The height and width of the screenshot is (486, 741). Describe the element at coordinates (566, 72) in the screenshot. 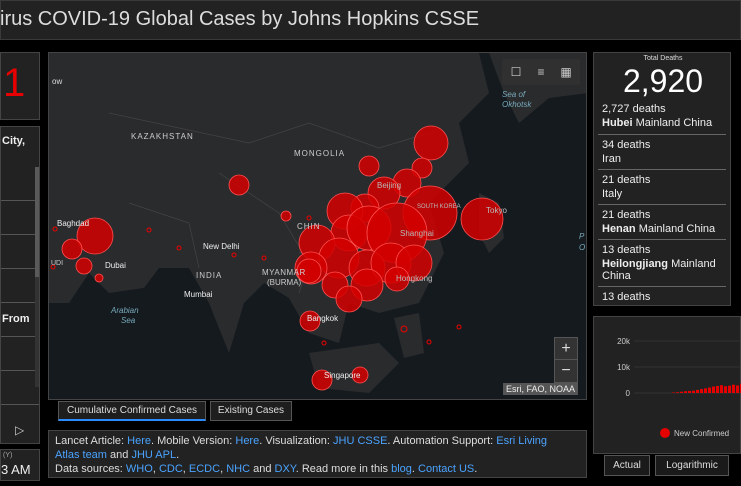

I see `qr-code-icon: ▦` at that location.